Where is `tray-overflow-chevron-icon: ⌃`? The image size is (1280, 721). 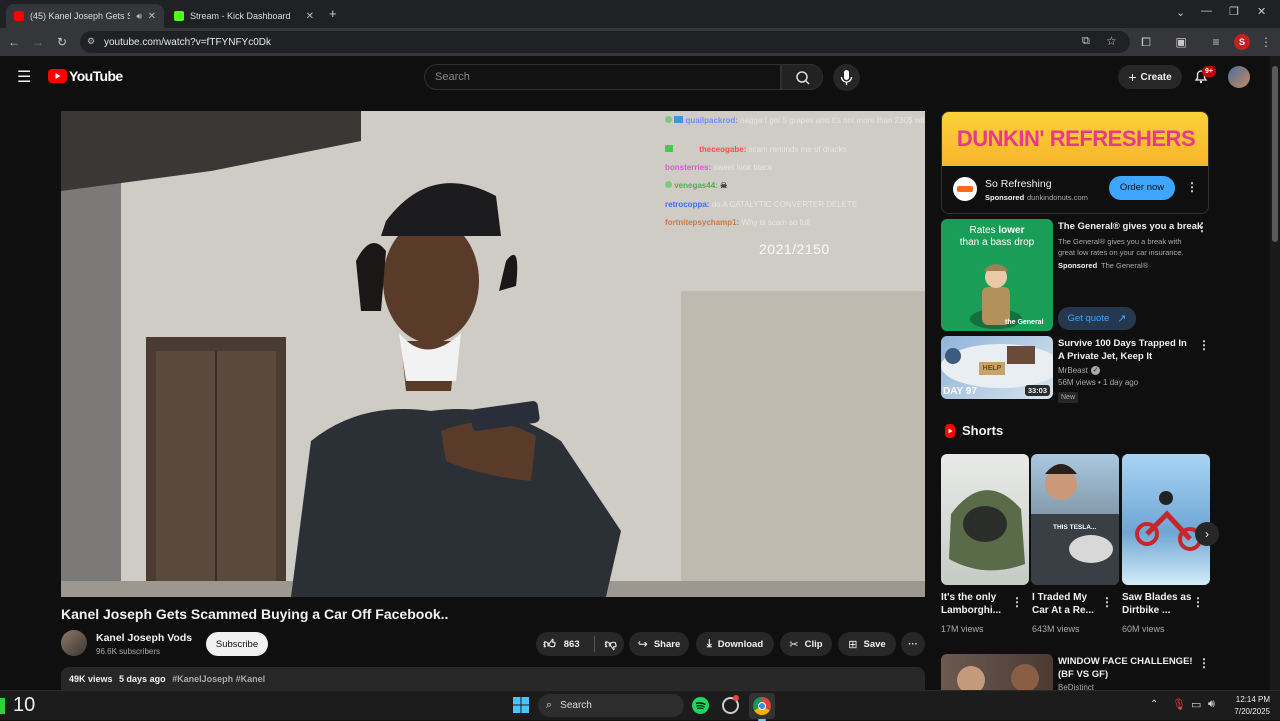
tray-overflow-chevron-icon: ⌃ is located at coordinates (1154, 704).